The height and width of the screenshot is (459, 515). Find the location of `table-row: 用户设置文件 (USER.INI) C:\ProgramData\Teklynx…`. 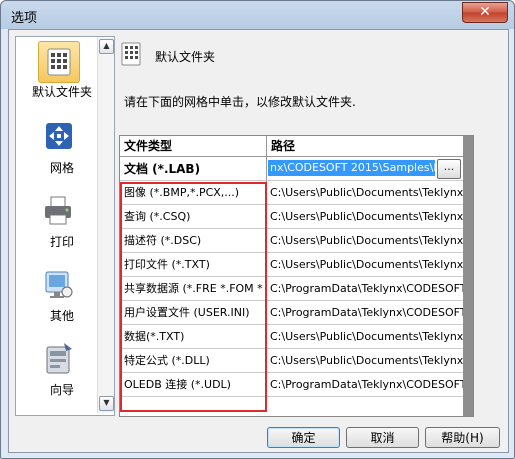

table-row: 用户设置文件 (USER.INI) C:\ProgramData\Teklynx… is located at coordinates (296, 313).